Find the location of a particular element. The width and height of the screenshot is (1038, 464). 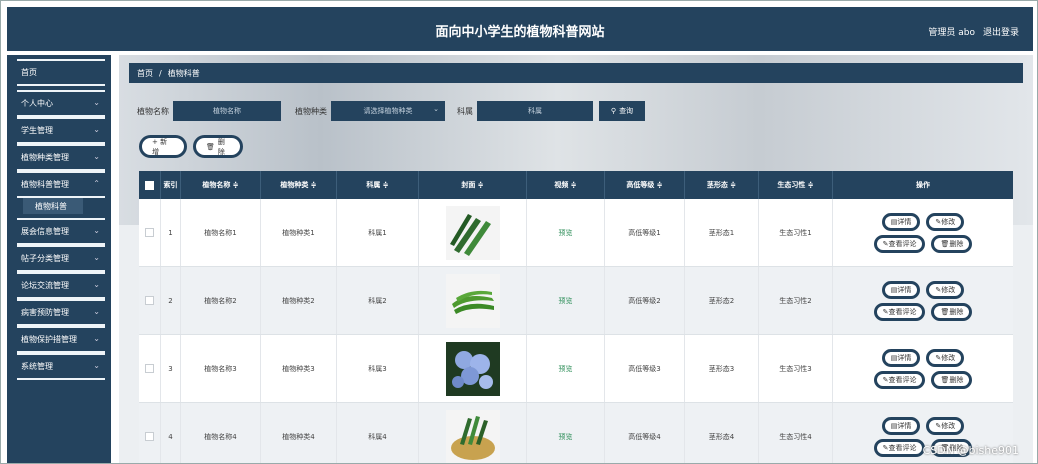

admin-label: 管理员 abo is located at coordinates (951, 33).